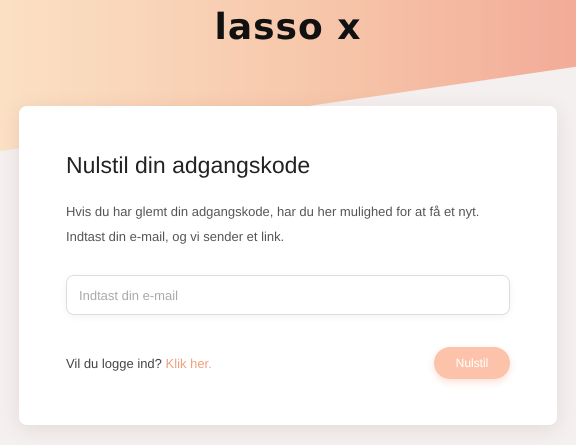  What do you see at coordinates (288, 28) in the screenshot?
I see `logo: lasso x` at bounding box center [288, 28].